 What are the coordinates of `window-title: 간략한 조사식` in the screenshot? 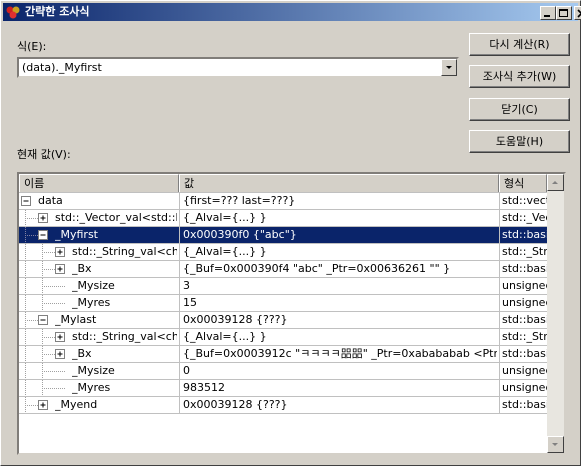 It's located at (57, 11).